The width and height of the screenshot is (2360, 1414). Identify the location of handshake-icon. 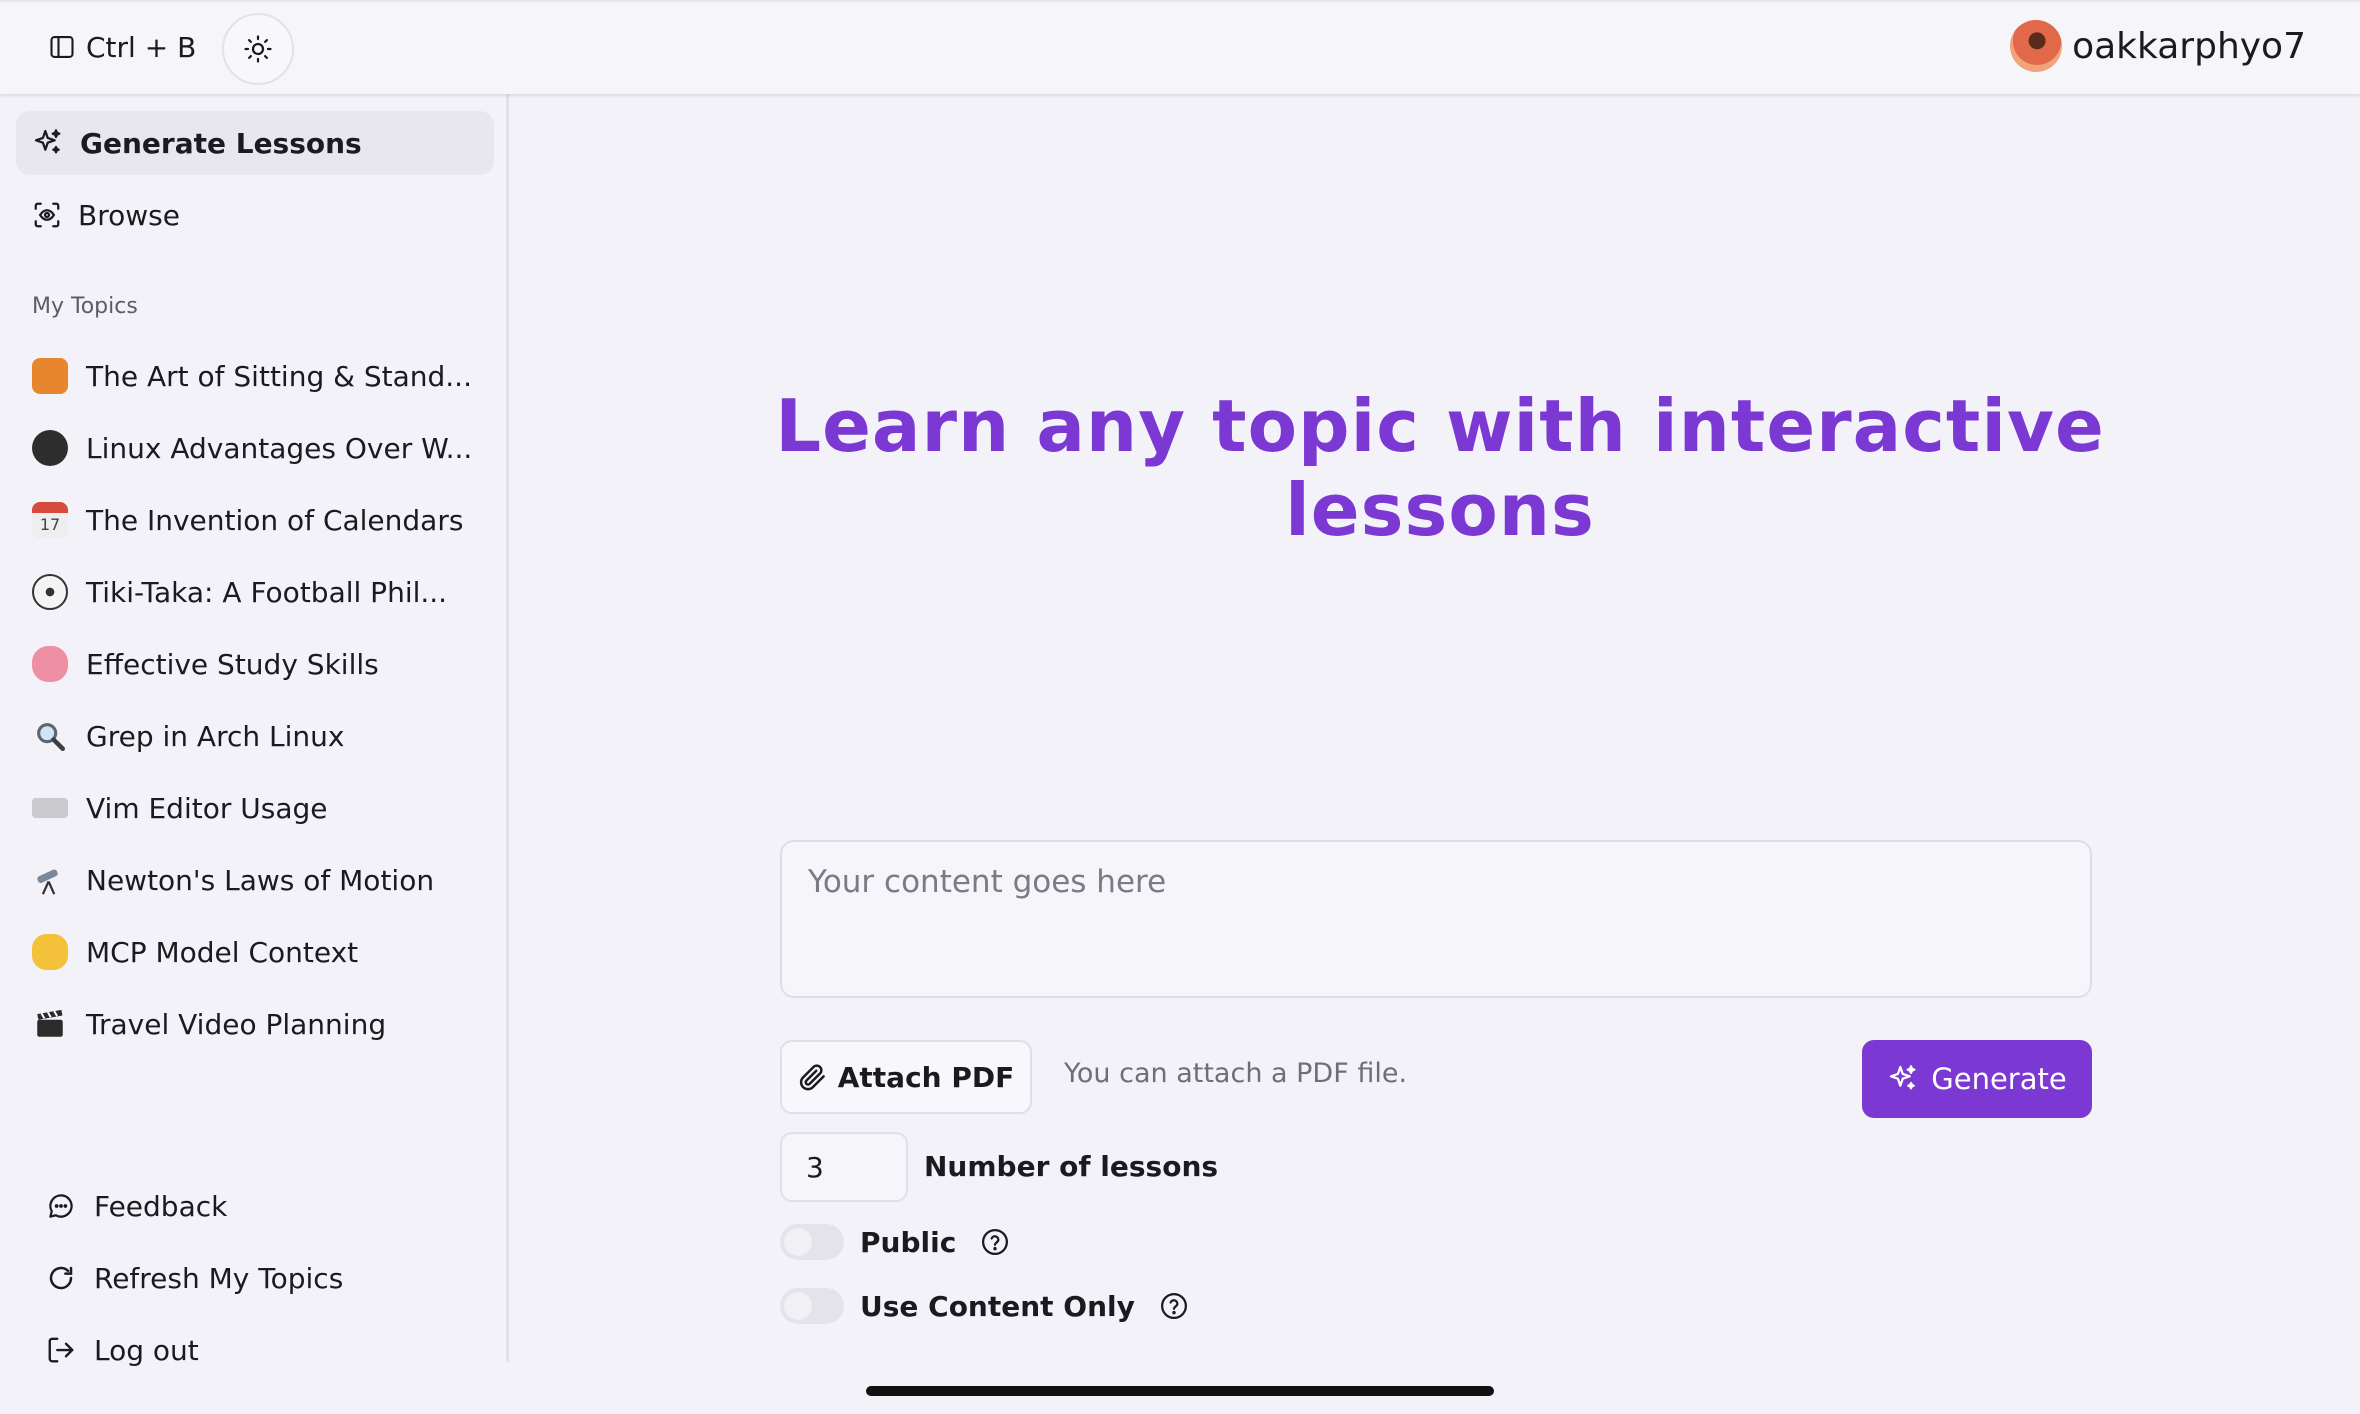
(50, 952).